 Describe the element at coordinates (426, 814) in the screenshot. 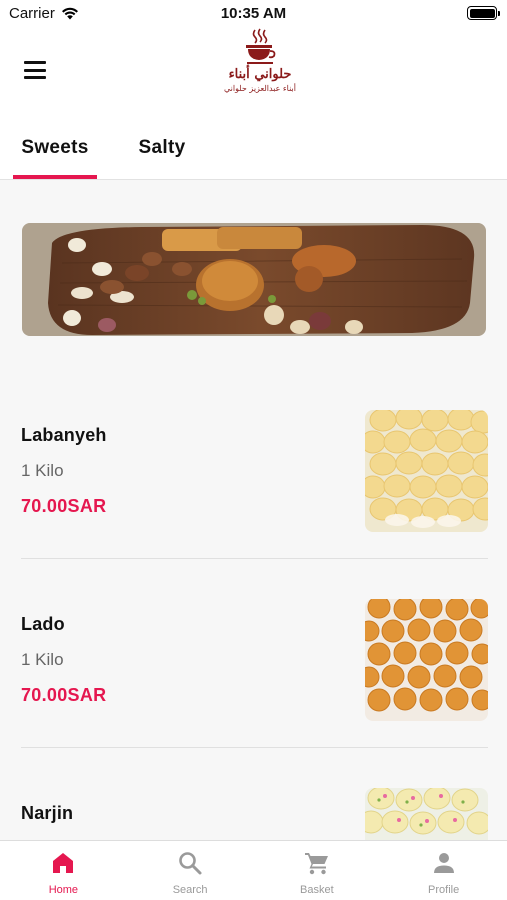

I see `narjin-photo` at that location.